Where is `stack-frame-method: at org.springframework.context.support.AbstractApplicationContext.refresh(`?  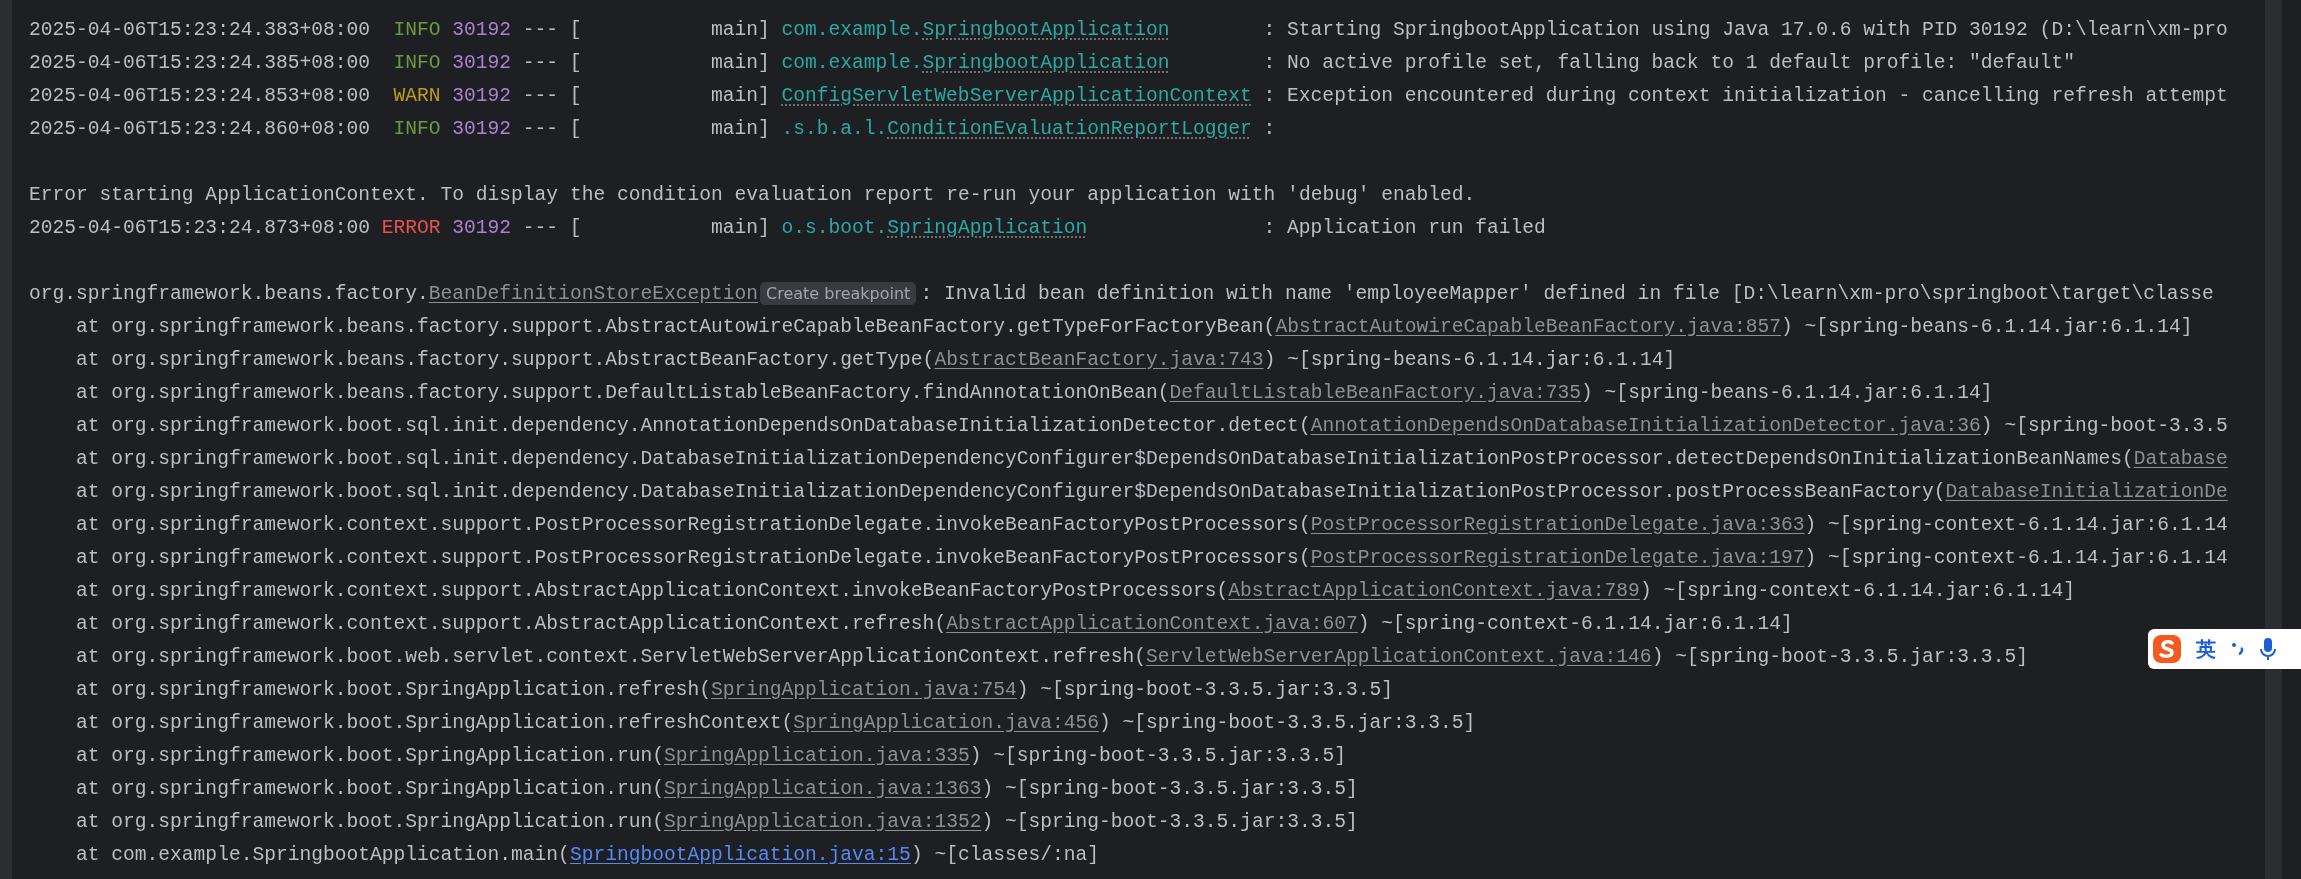 stack-frame-method: at org.springframework.context.support.AbstractApplicationContext.refresh( is located at coordinates (511, 623).